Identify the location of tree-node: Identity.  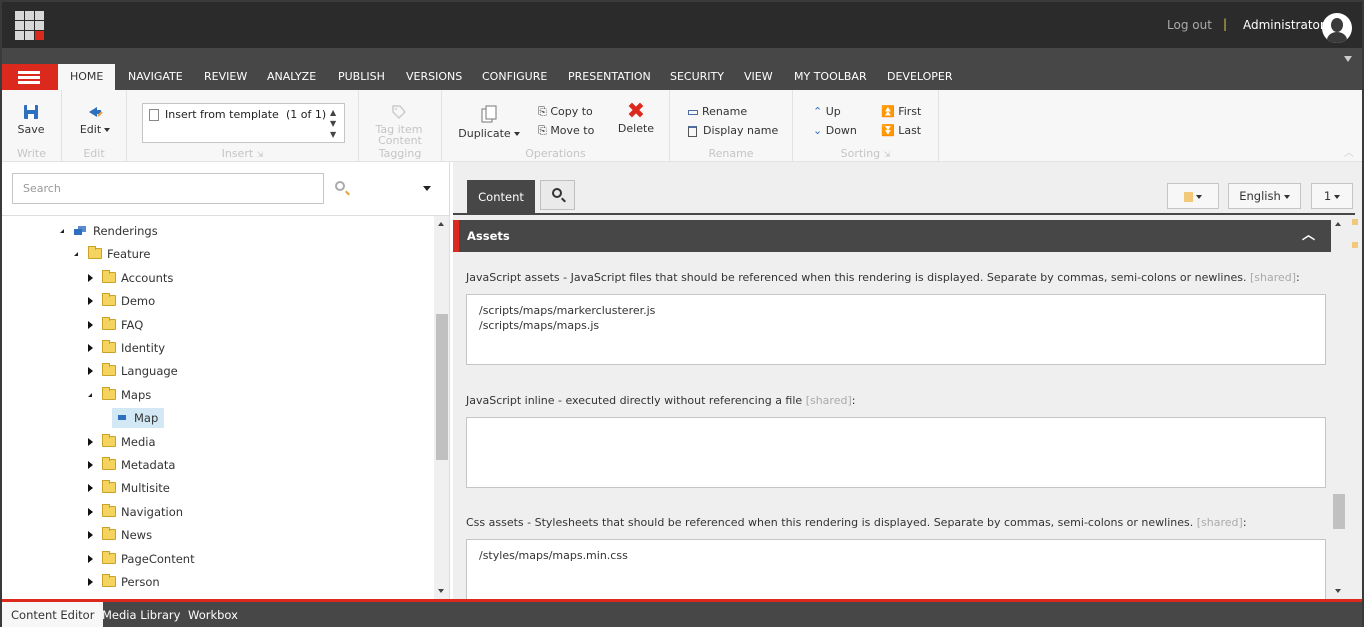
(129, 348).